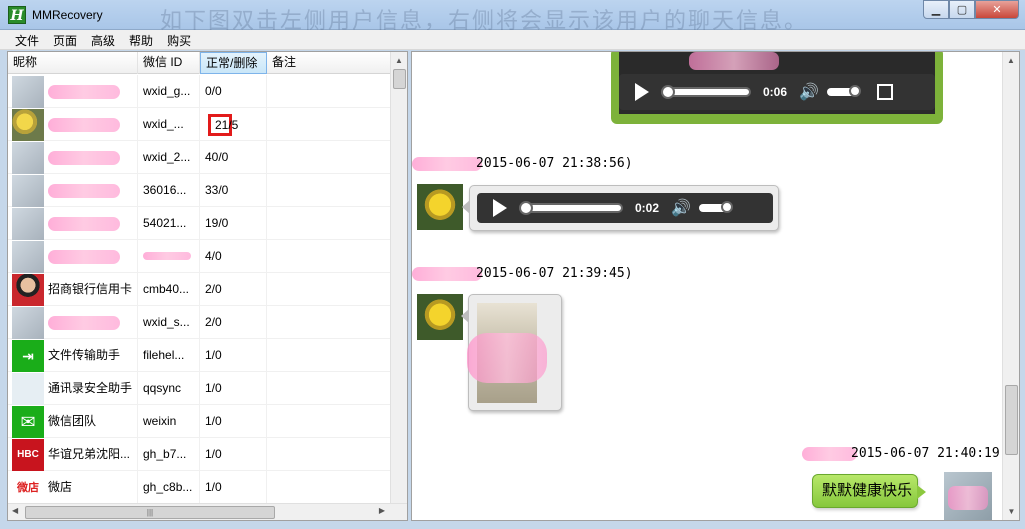 The image size is (1025, 529). Describe the element at coordinates (507, 358) in the screenshot. I see `redacted-image-content` at that location.